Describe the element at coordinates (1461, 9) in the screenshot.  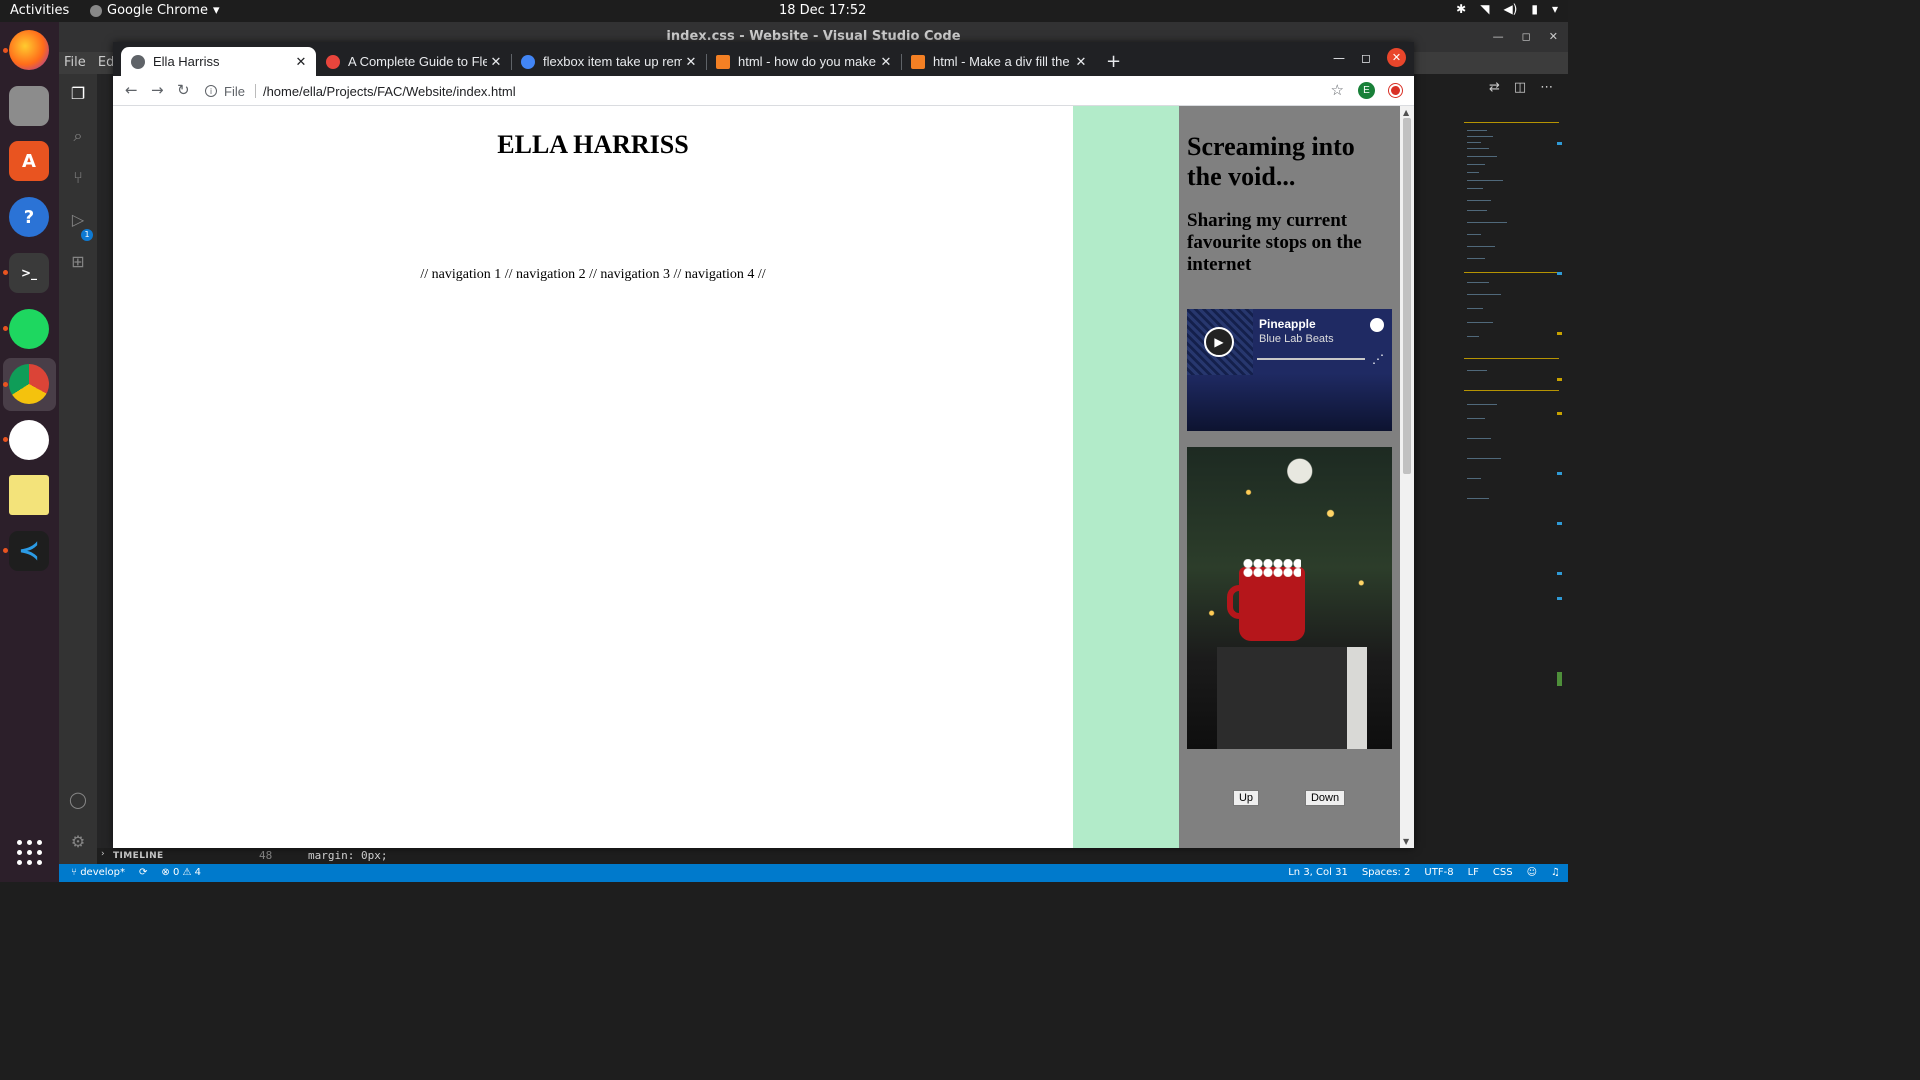
I see `slack-tray-icon: ✱` at that location.